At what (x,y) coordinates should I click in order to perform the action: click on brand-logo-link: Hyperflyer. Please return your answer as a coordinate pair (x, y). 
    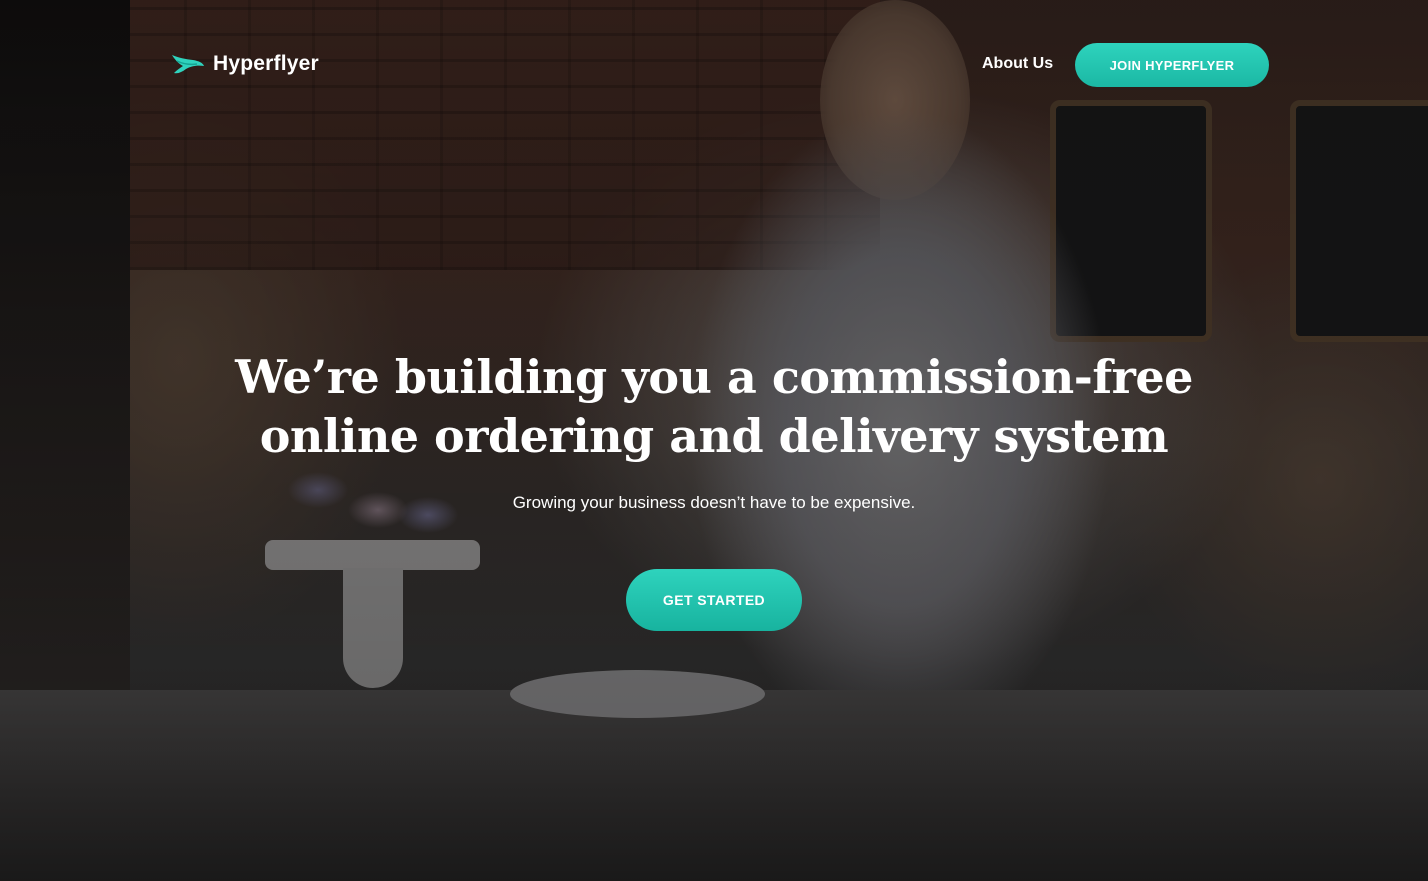
    Looking at the image, I should click on (245, 64).